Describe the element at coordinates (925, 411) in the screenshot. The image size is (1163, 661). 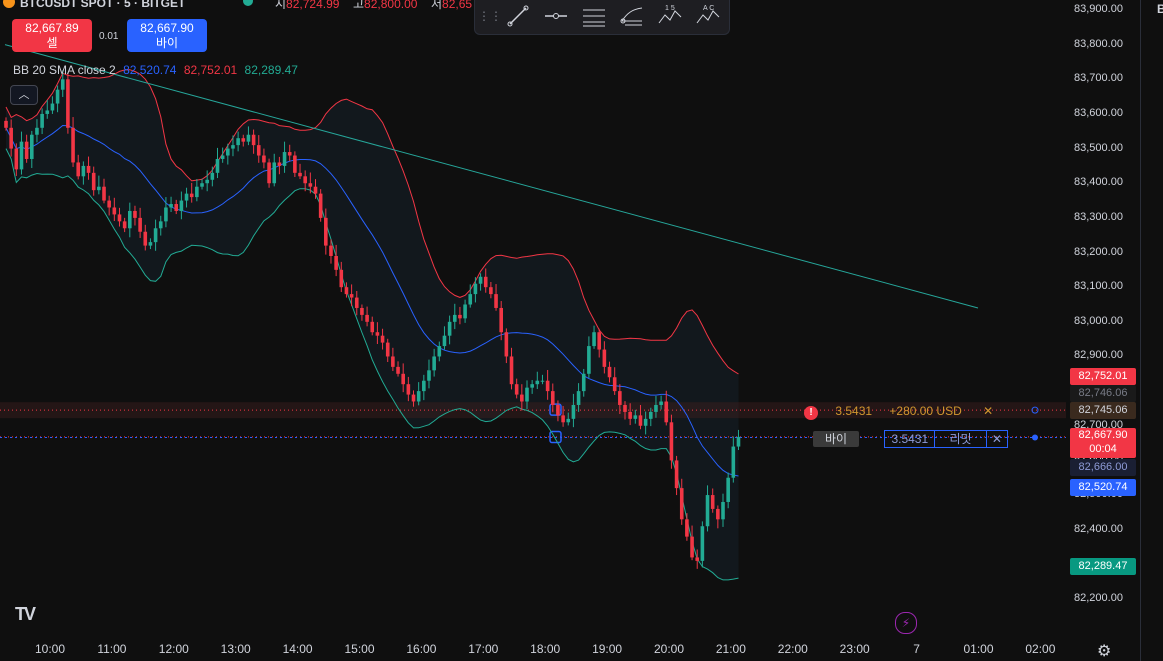
I see `tp-pnl: +280.00 USD` at that location.